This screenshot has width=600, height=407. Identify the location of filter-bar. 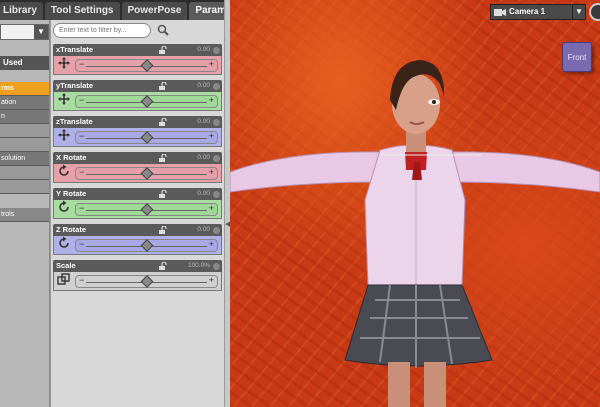
(137, 30).